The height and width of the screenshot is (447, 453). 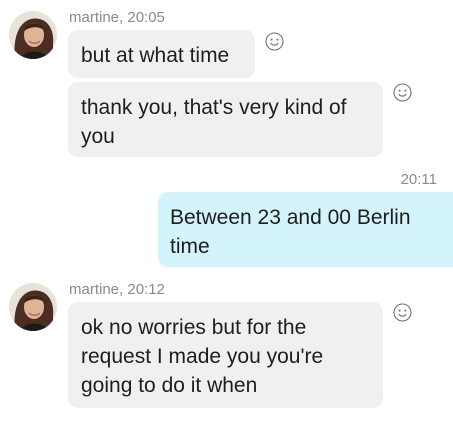 I want to click on message-bubble: but at what time, so click(x=161, y=54).